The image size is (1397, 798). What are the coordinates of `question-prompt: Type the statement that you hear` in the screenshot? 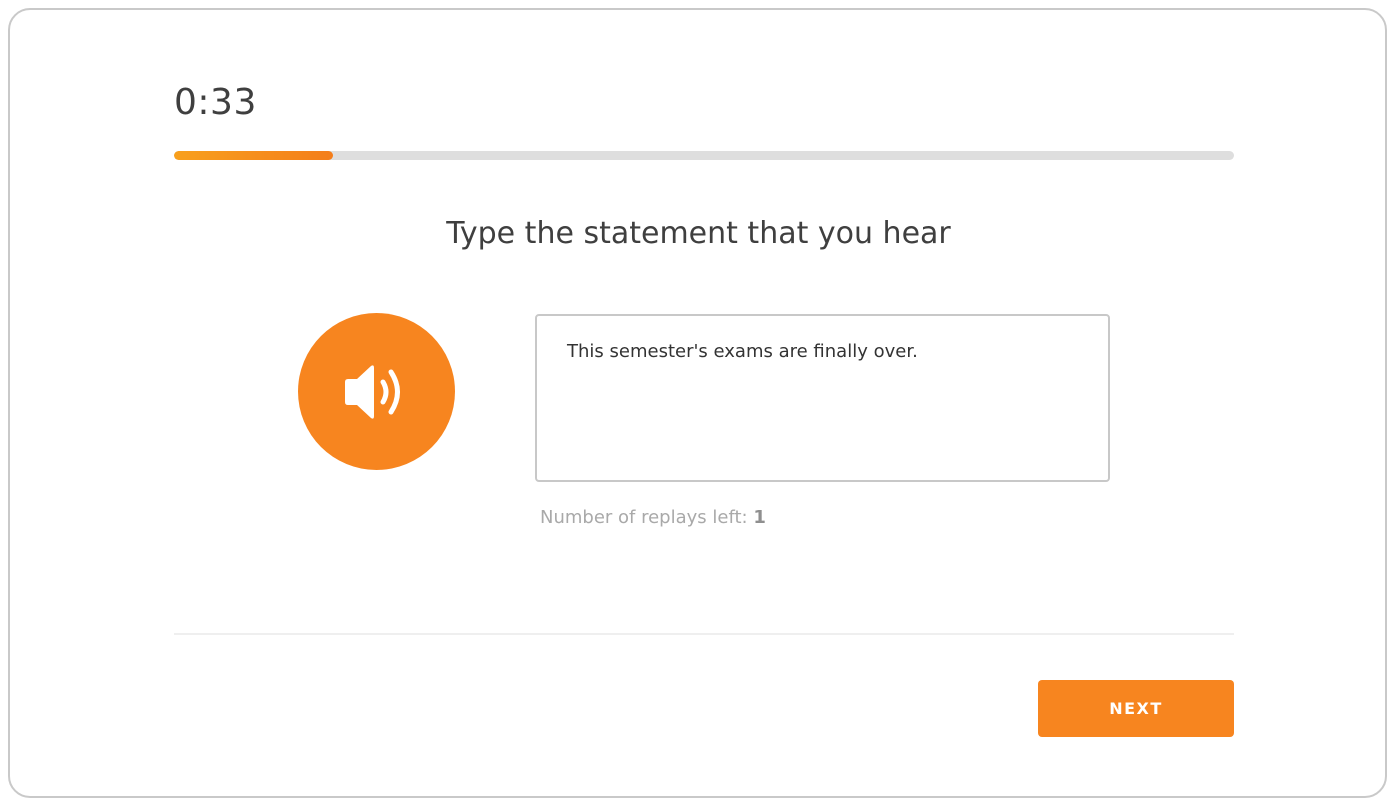 It's located at (698, 233).